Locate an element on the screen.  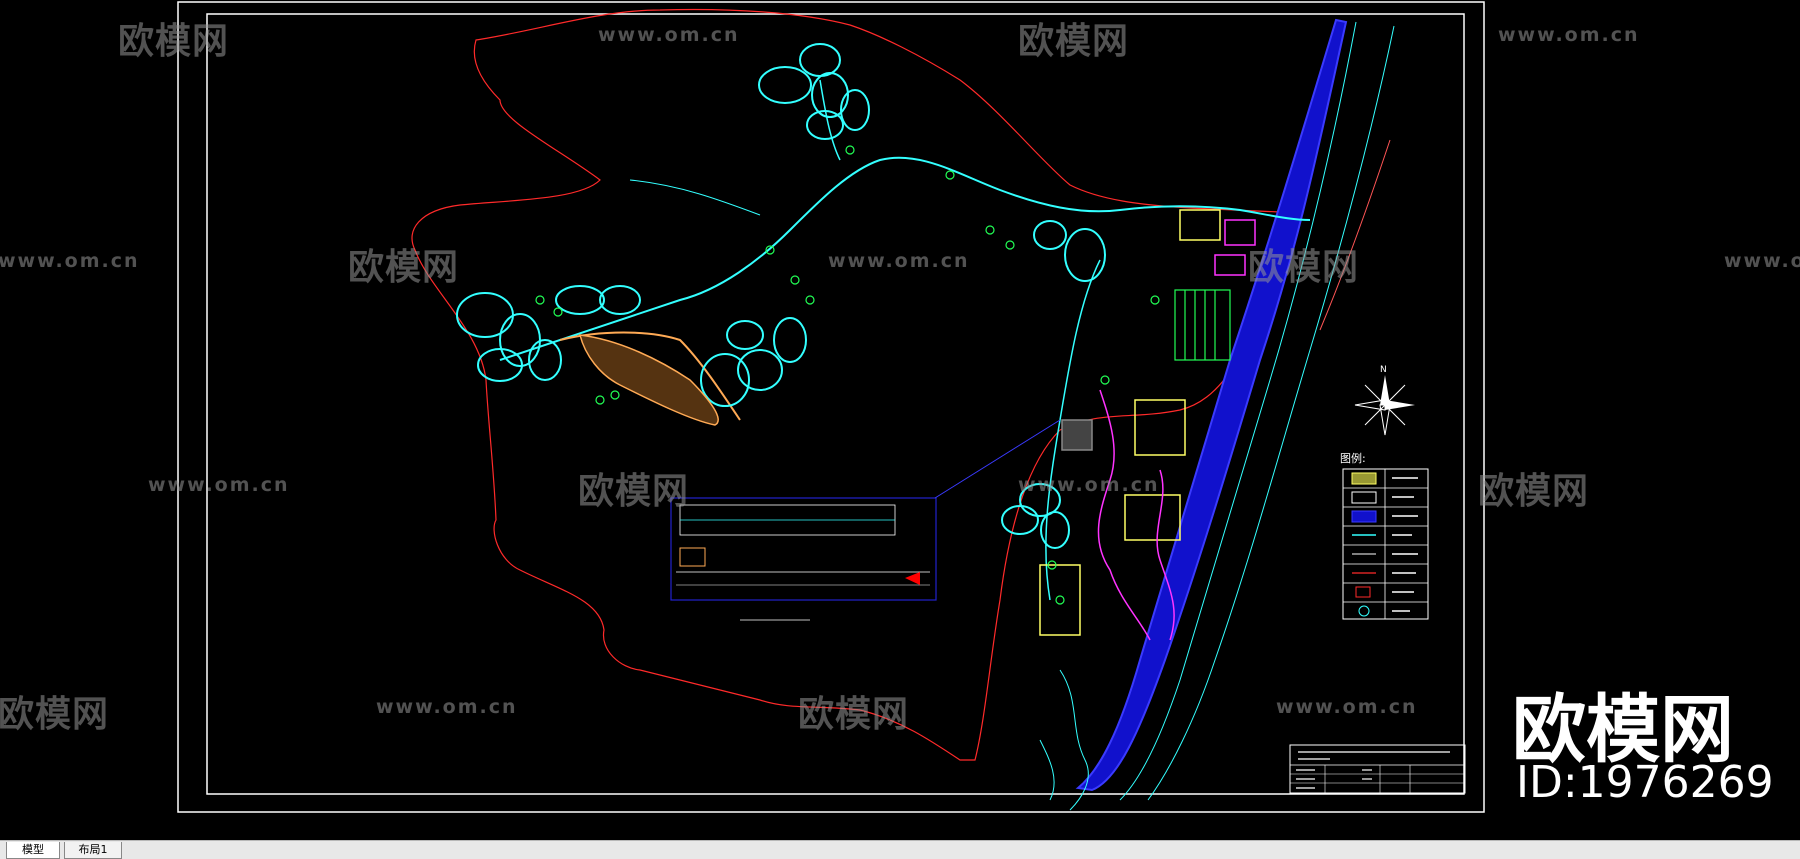
parking-lot is located at coordinates (1202, 325).